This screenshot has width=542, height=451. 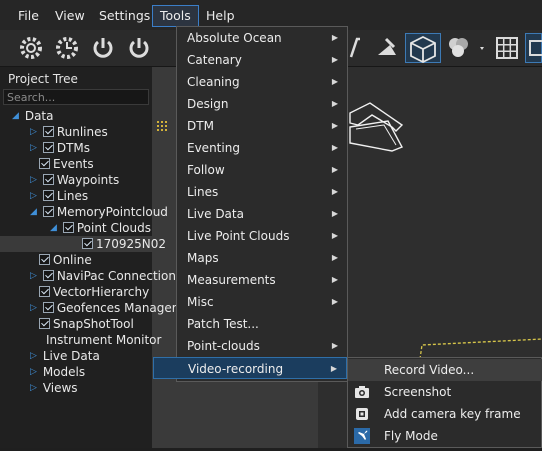 I want to click on tree-item-dtms: ▷ DTMs, so click(x=59, y=148).